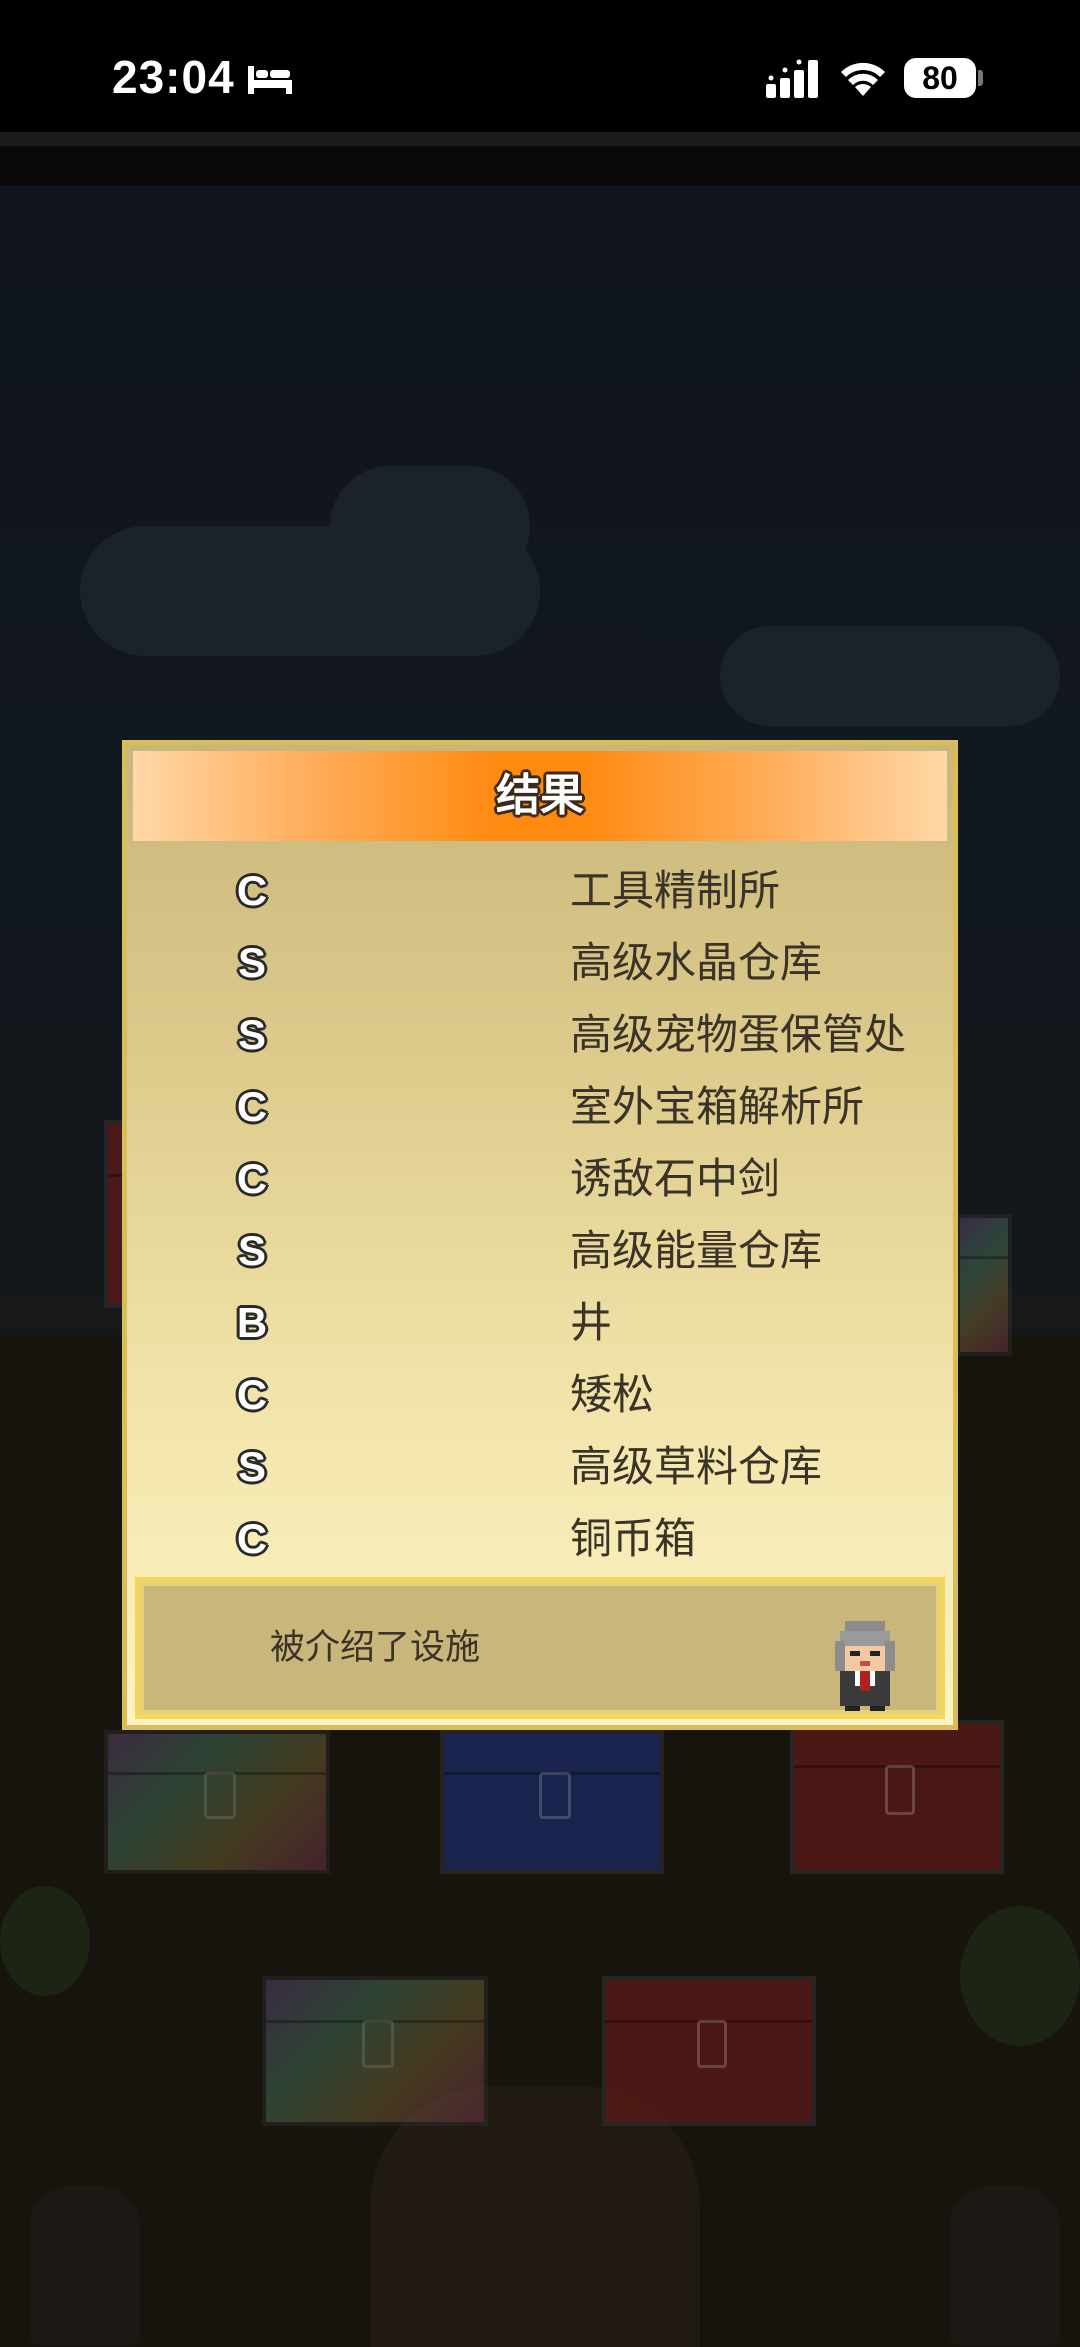 The image size is (1080, 2347). What do you see at coordinates (940, 78) in the screenshot?
I see `battery-icon: 80` at bounding box center [940, 78].